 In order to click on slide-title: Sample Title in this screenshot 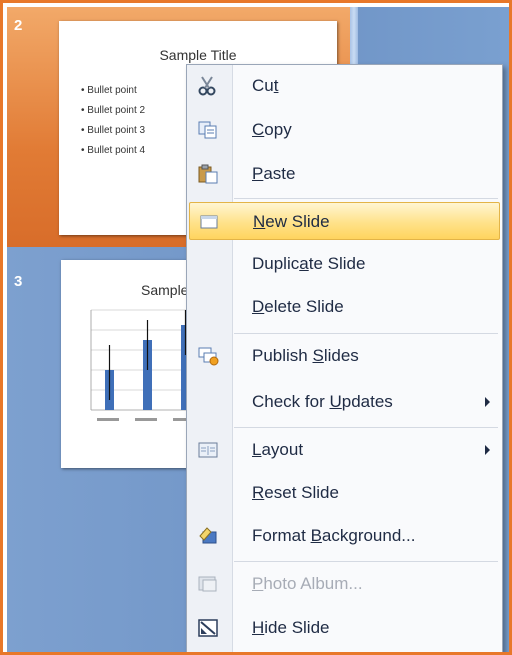, I will do `click(198, 55)`.